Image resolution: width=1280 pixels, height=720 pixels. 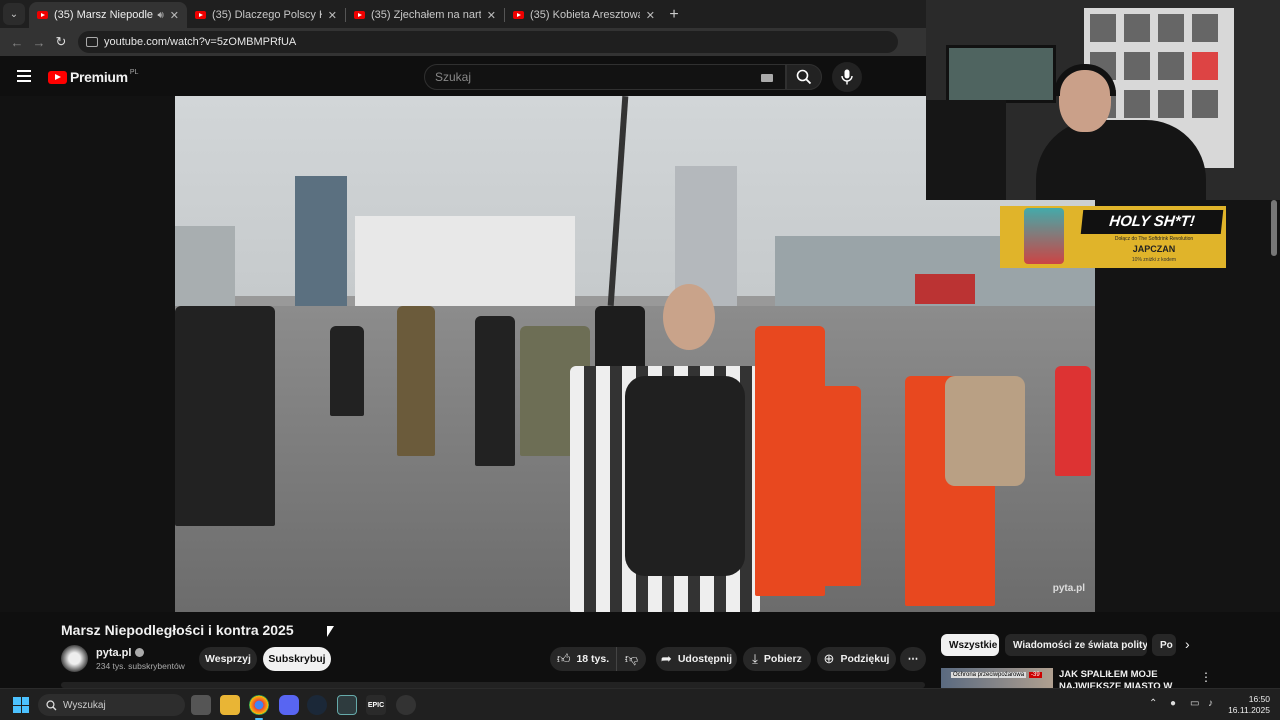 What do you see at coordinates (1173, 703) in the screenshot?
I see `microphone-tray-icon: ●` at bounding box center [1173, 703].